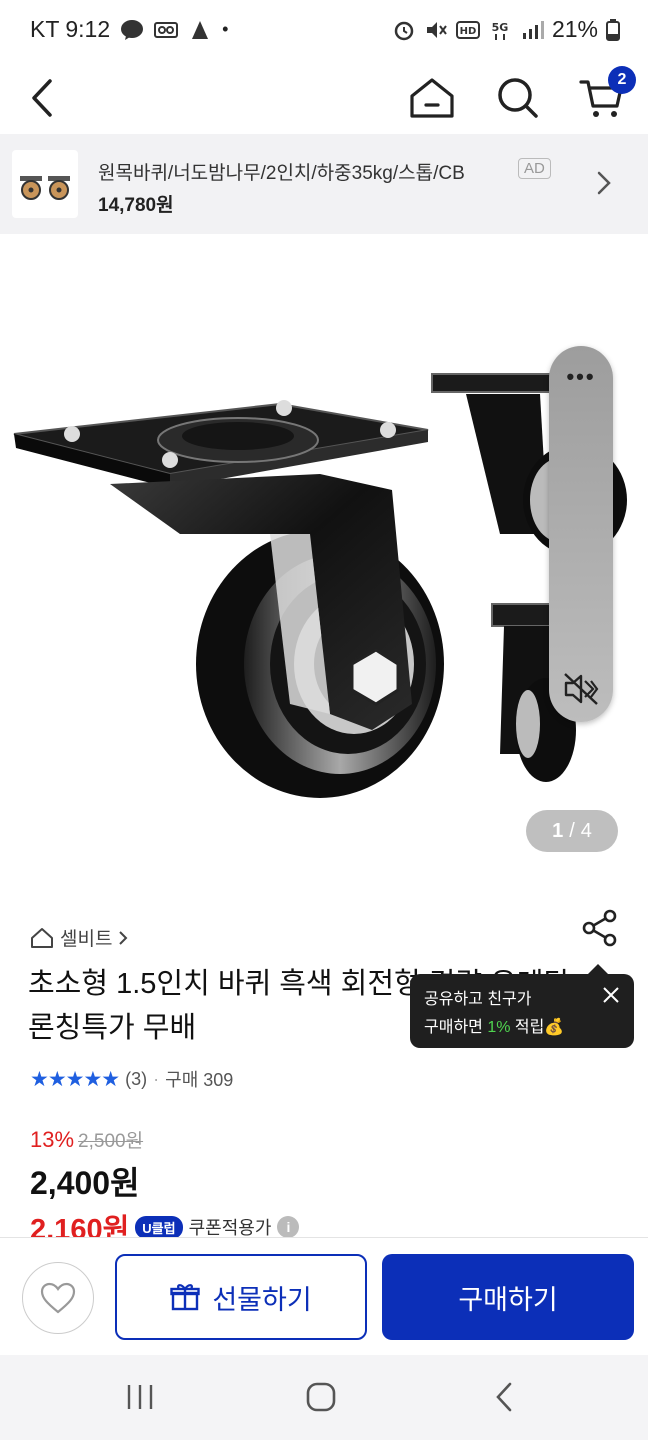 The width and height of the screenshot is (648, 1440). I want to click on tooltip-line-2: 구매하면 1% 적립💰, so click(522, 1028).